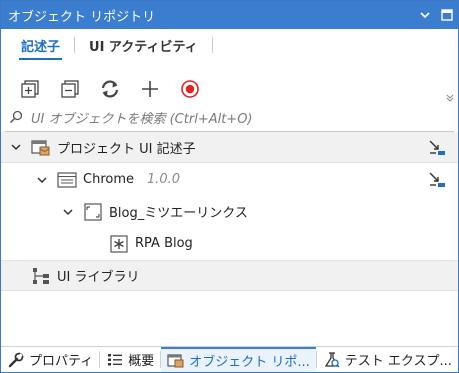  Describe the element at coordinates (229, 15) in the screenshot. I see `title-bar: オブジェクト リポジトリ` at that location.